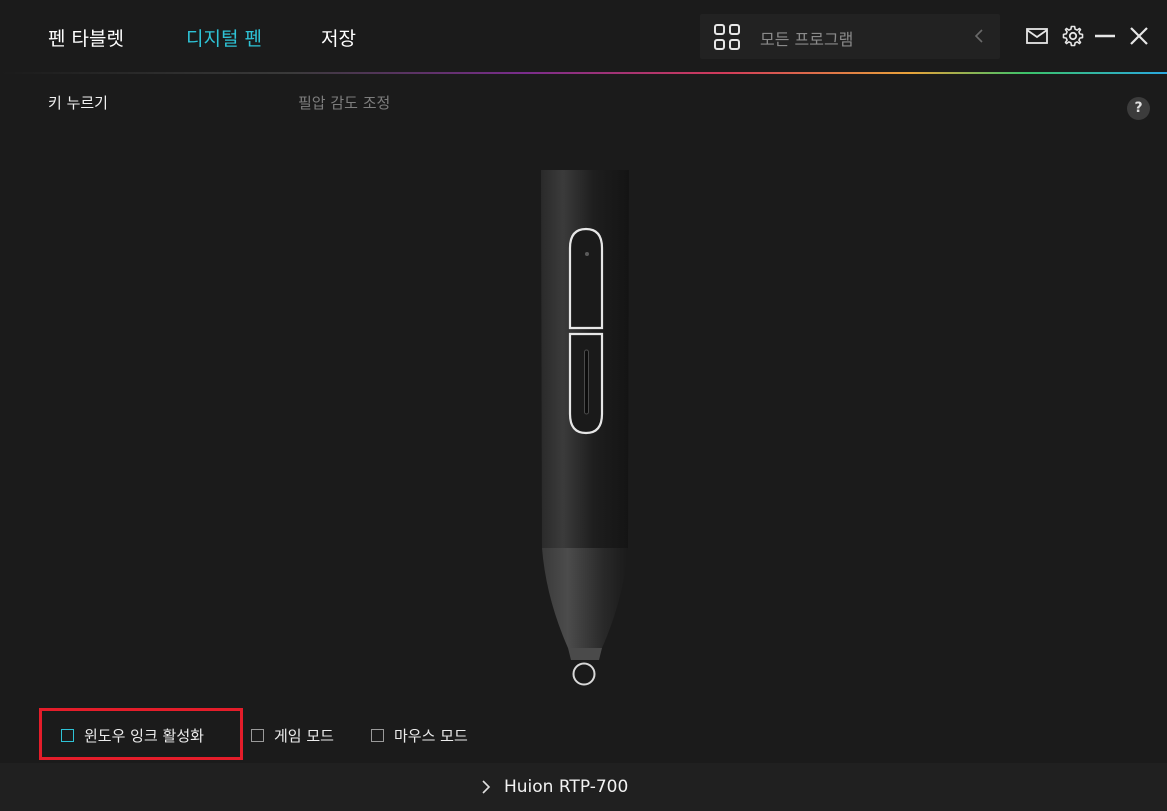 The width and height of the screenshot is (1167, 811). I want to click on accent-divider, so click(583, 73).